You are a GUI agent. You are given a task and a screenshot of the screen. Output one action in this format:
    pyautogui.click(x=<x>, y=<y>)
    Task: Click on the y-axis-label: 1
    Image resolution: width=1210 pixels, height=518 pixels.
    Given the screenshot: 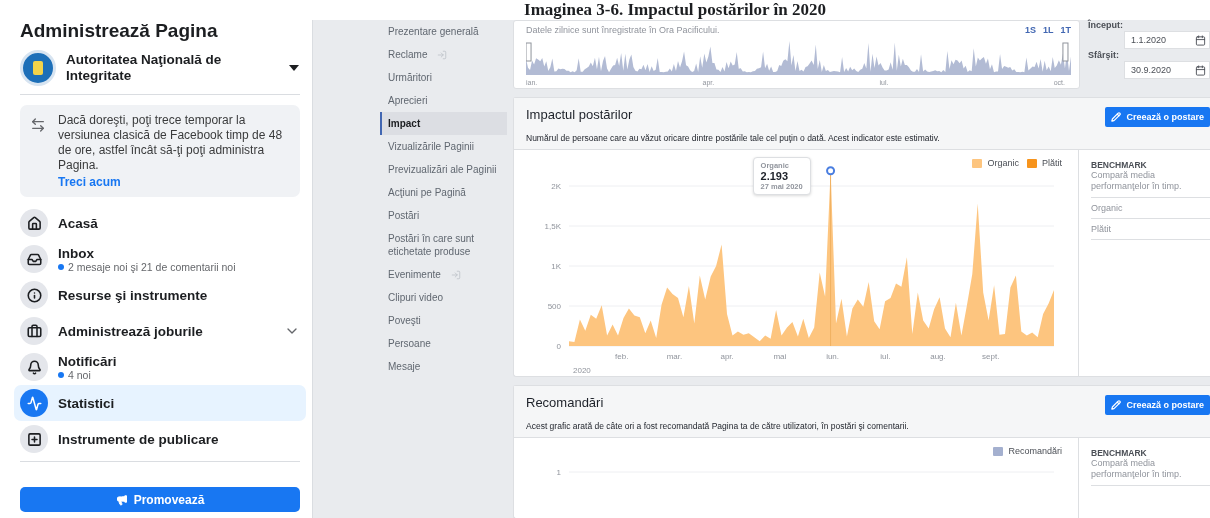 What is the action you would take?
    pyautogui.click(x=558, y=472)
    